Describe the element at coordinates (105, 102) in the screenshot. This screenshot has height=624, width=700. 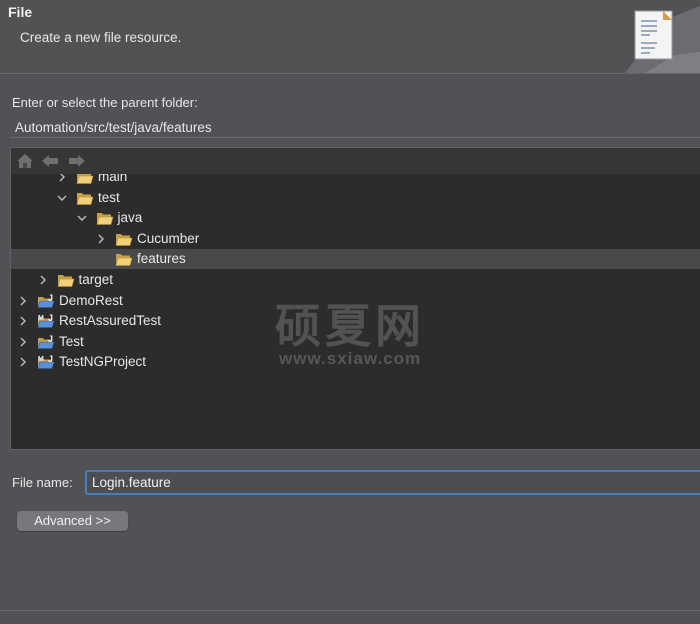
I see `parent-folder-label: Enter or select the parent folder:` at that location.